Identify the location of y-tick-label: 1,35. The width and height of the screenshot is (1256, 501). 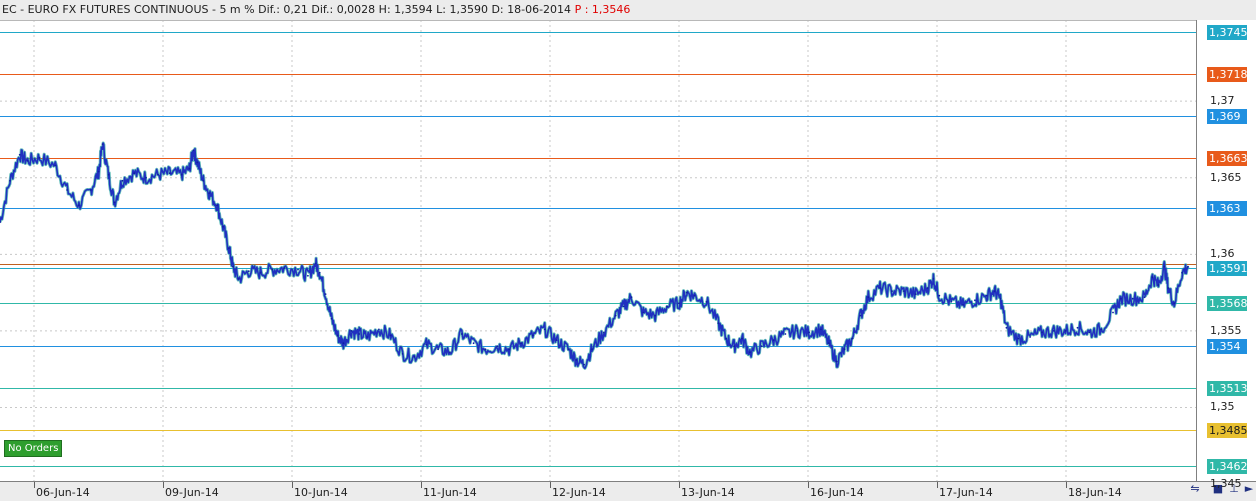
(1222, 407).